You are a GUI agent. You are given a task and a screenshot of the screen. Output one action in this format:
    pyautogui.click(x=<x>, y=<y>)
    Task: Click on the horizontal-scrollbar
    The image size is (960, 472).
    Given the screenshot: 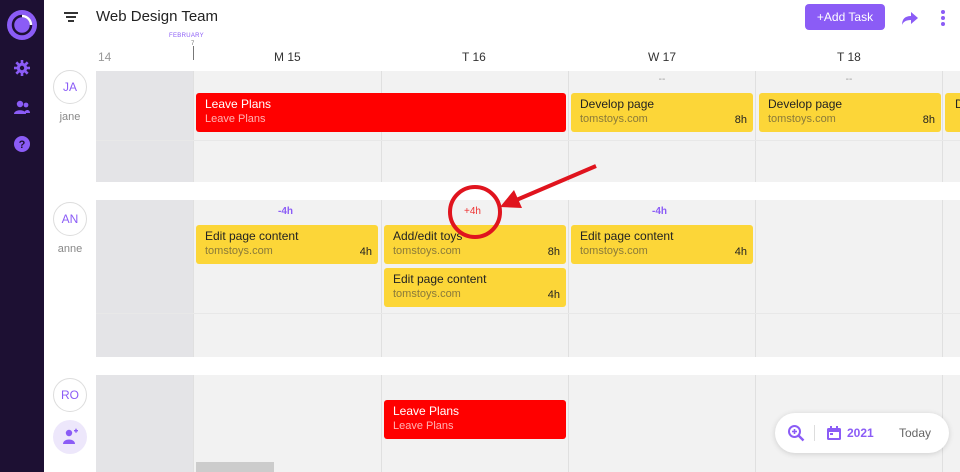 What is the action you would take?
    pyautogui.click(x=235, y=467)
    